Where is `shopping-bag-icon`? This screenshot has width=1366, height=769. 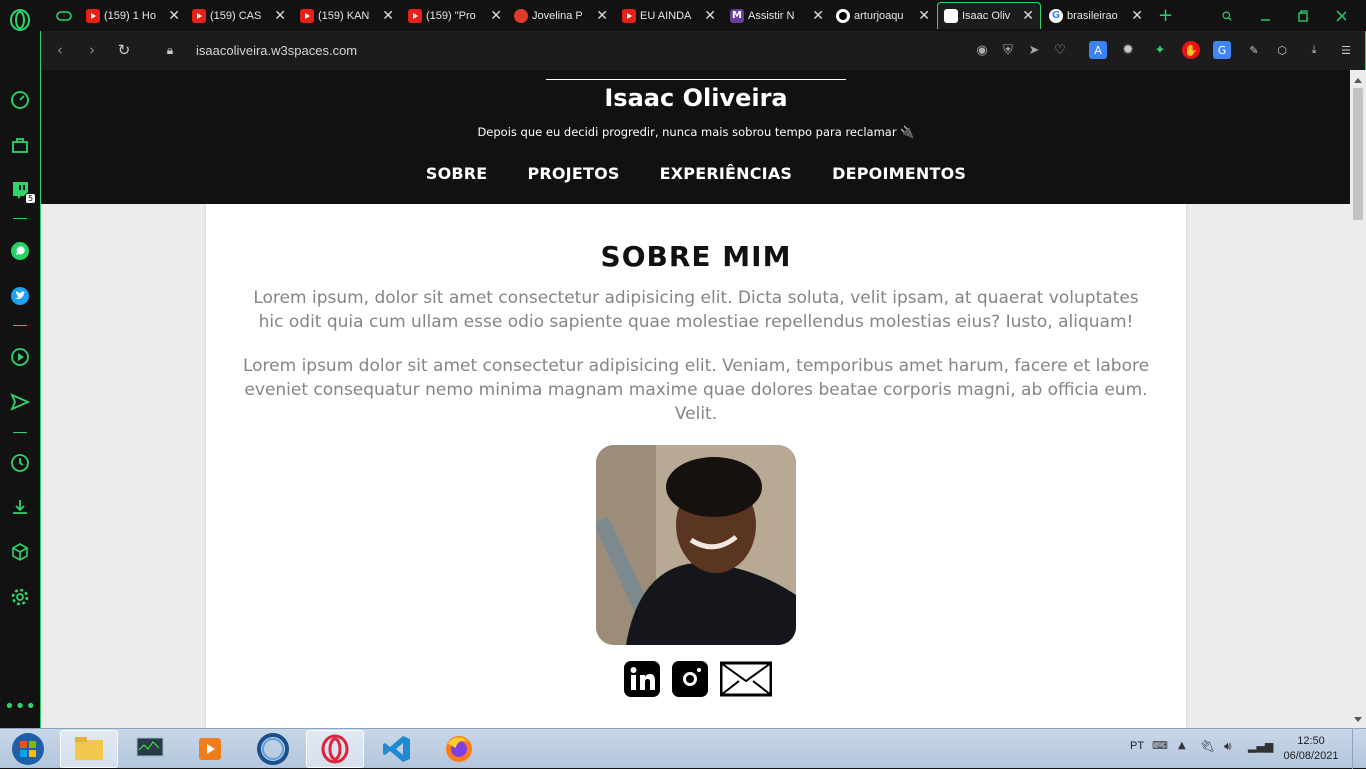 shopping-bag-icon is located at coordinates (20, 145).